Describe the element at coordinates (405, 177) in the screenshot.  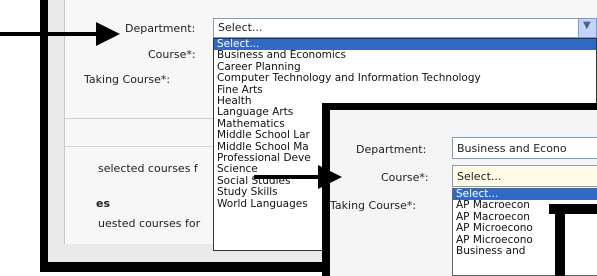
I see `front-course-label: Course*:` at that location.